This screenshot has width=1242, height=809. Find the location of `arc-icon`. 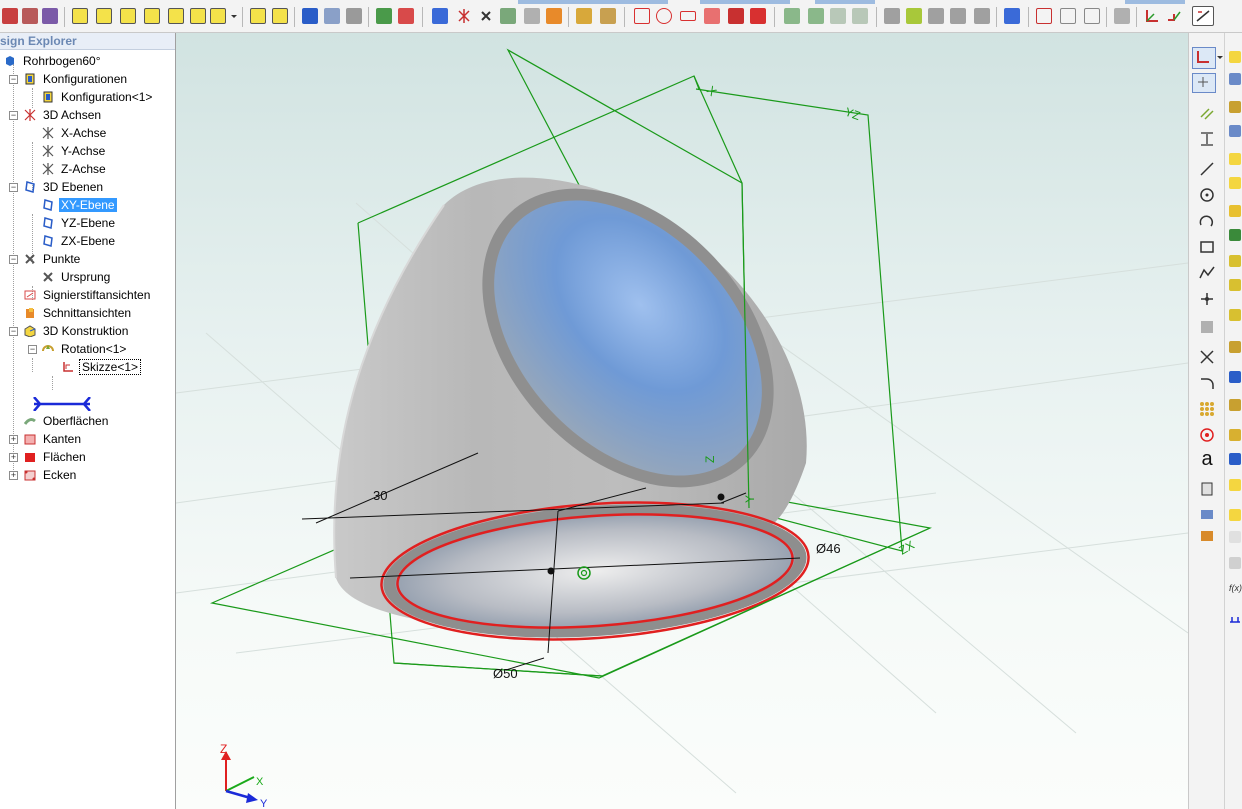

arc-icon is located at coordinates (1207, 221).